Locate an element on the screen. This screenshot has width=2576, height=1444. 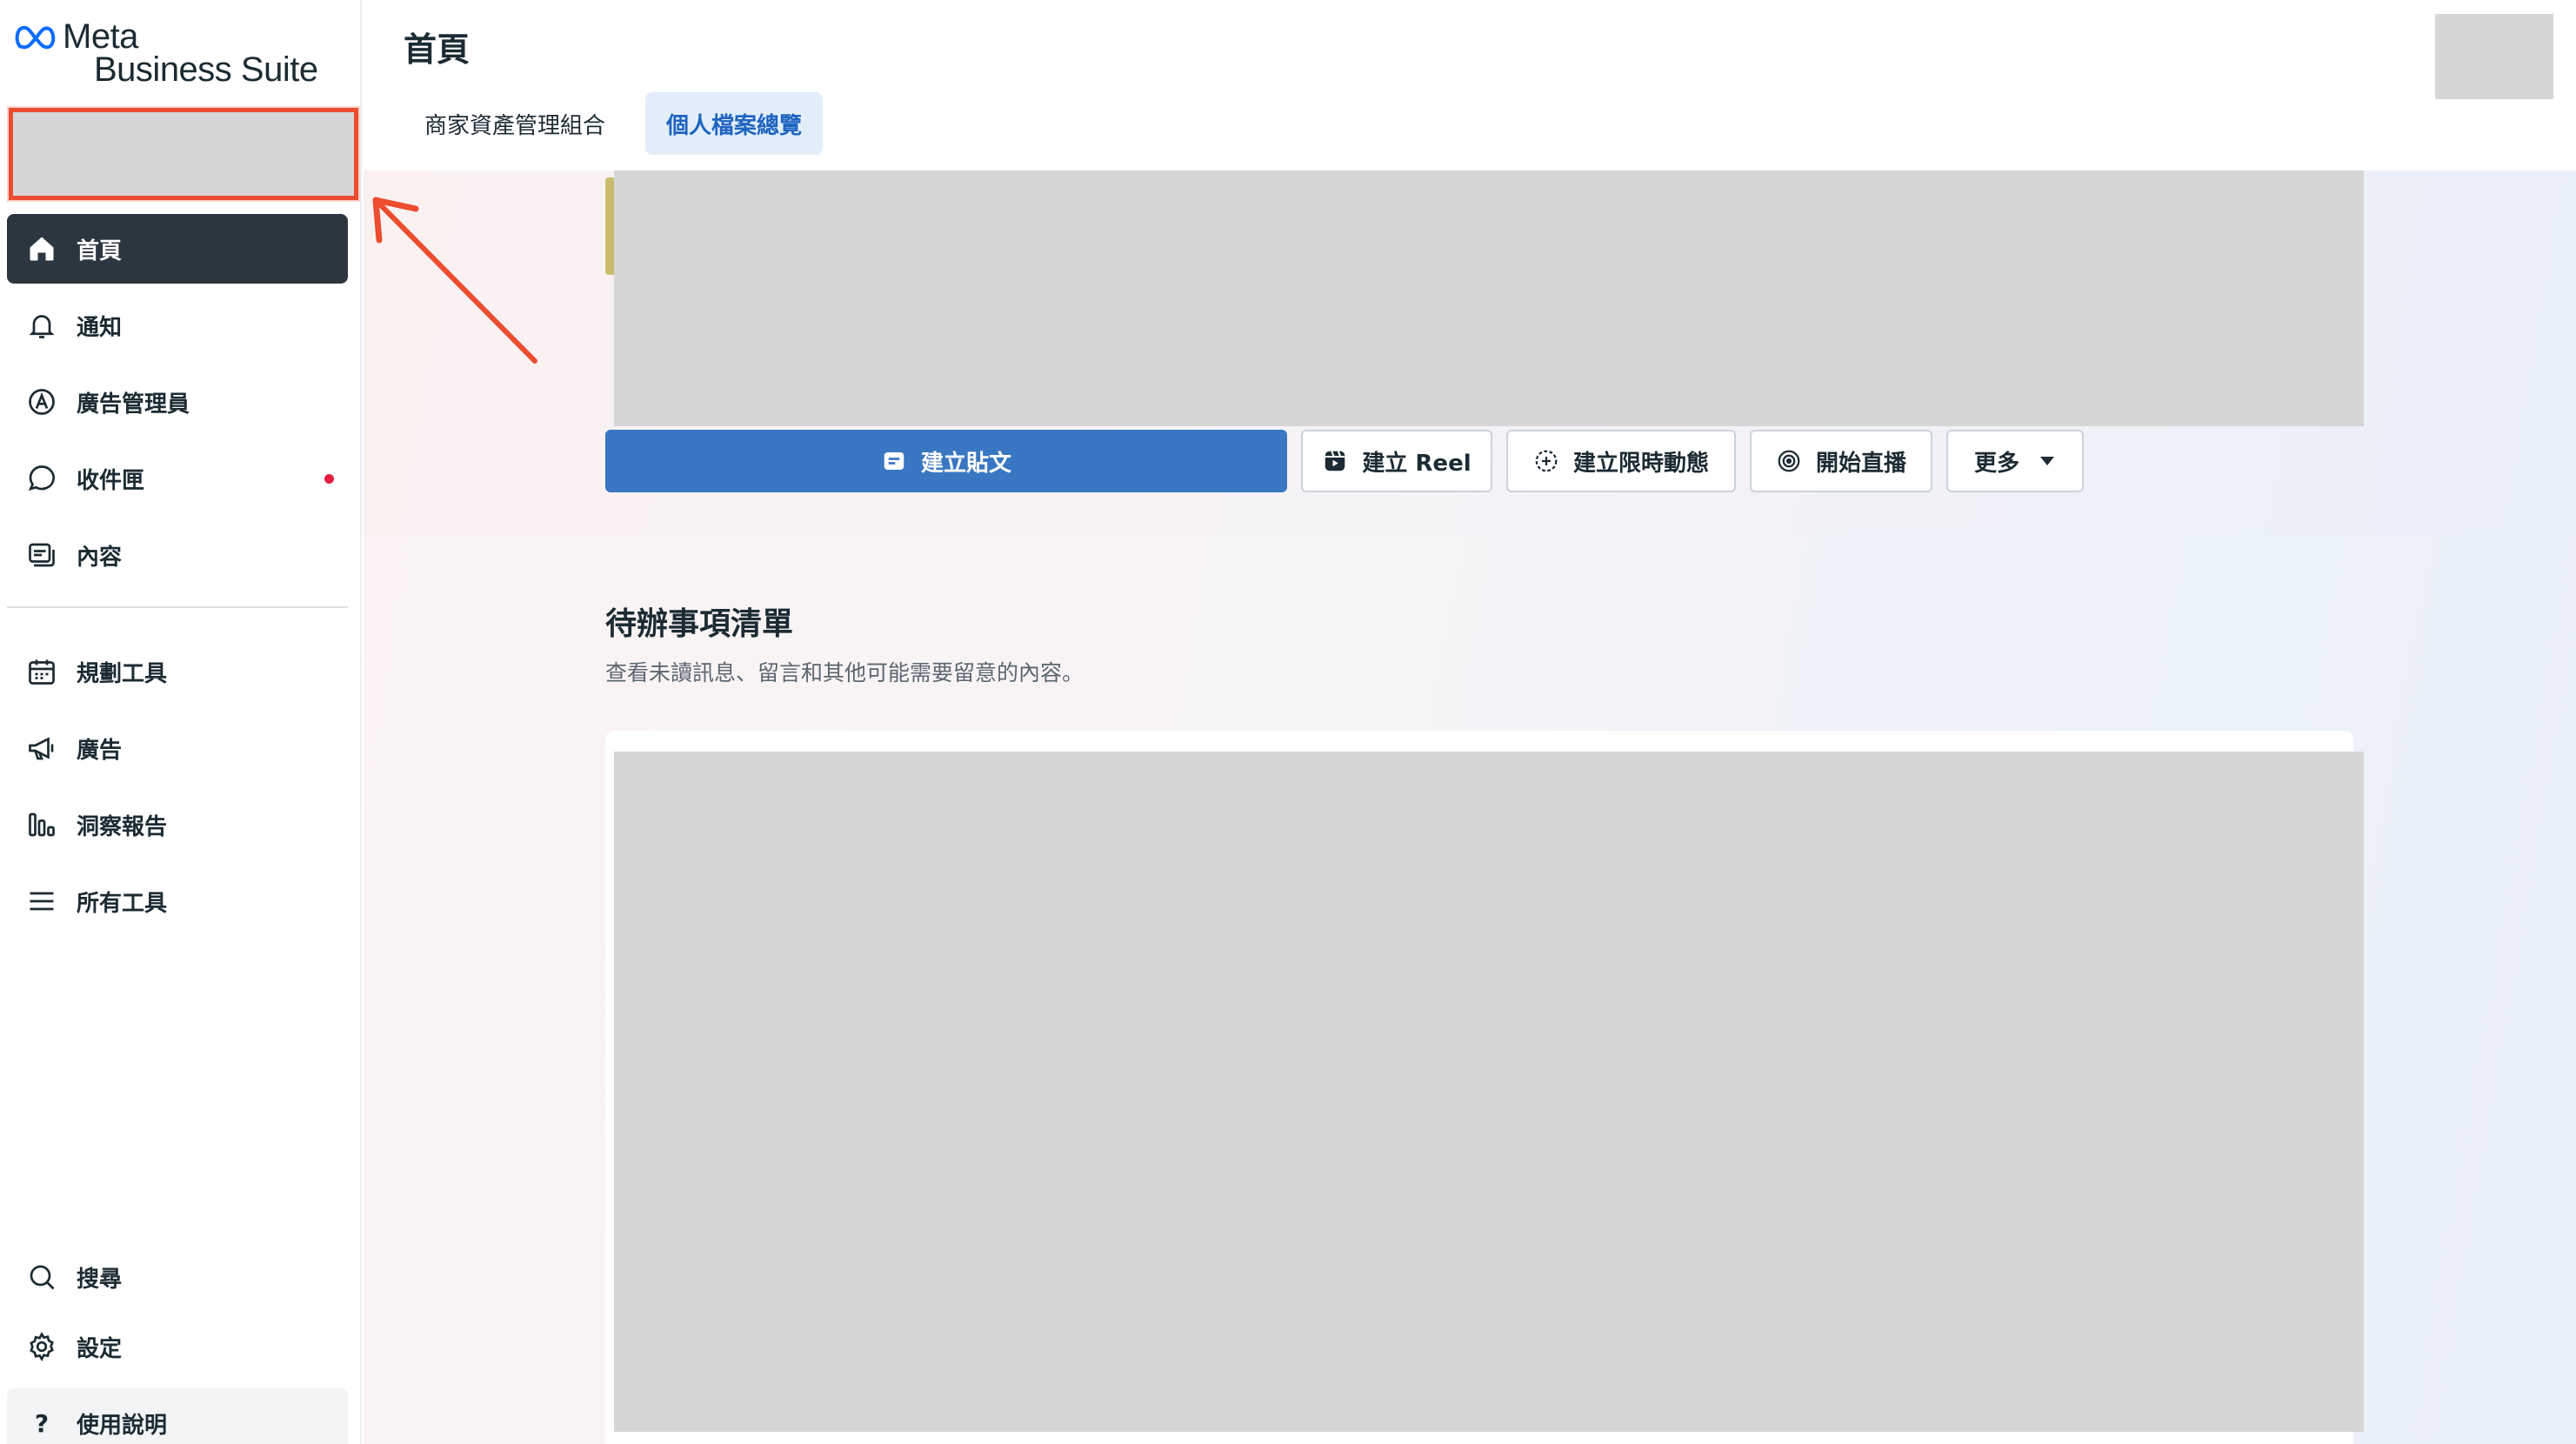
meta-business-suite-logo: Meta Business Suite is located at coordinates (166, 53).